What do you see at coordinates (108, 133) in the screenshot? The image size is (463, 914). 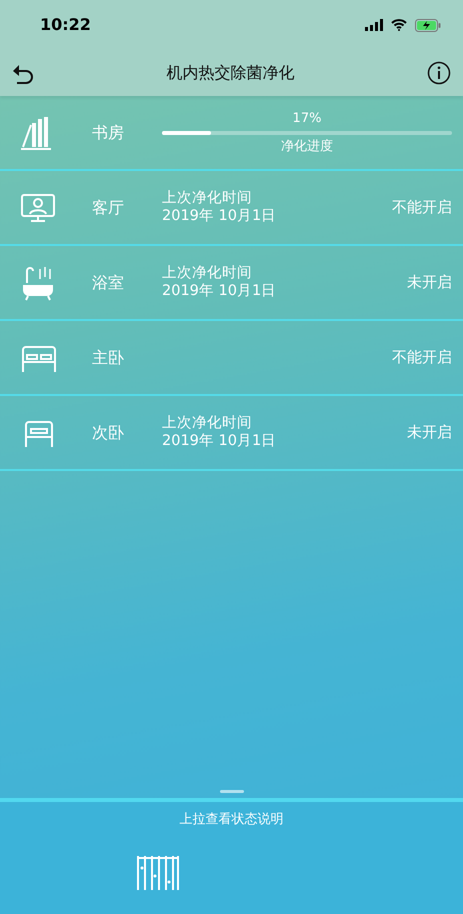 I see `room-name: 书房` at bounding box center [108, 133].